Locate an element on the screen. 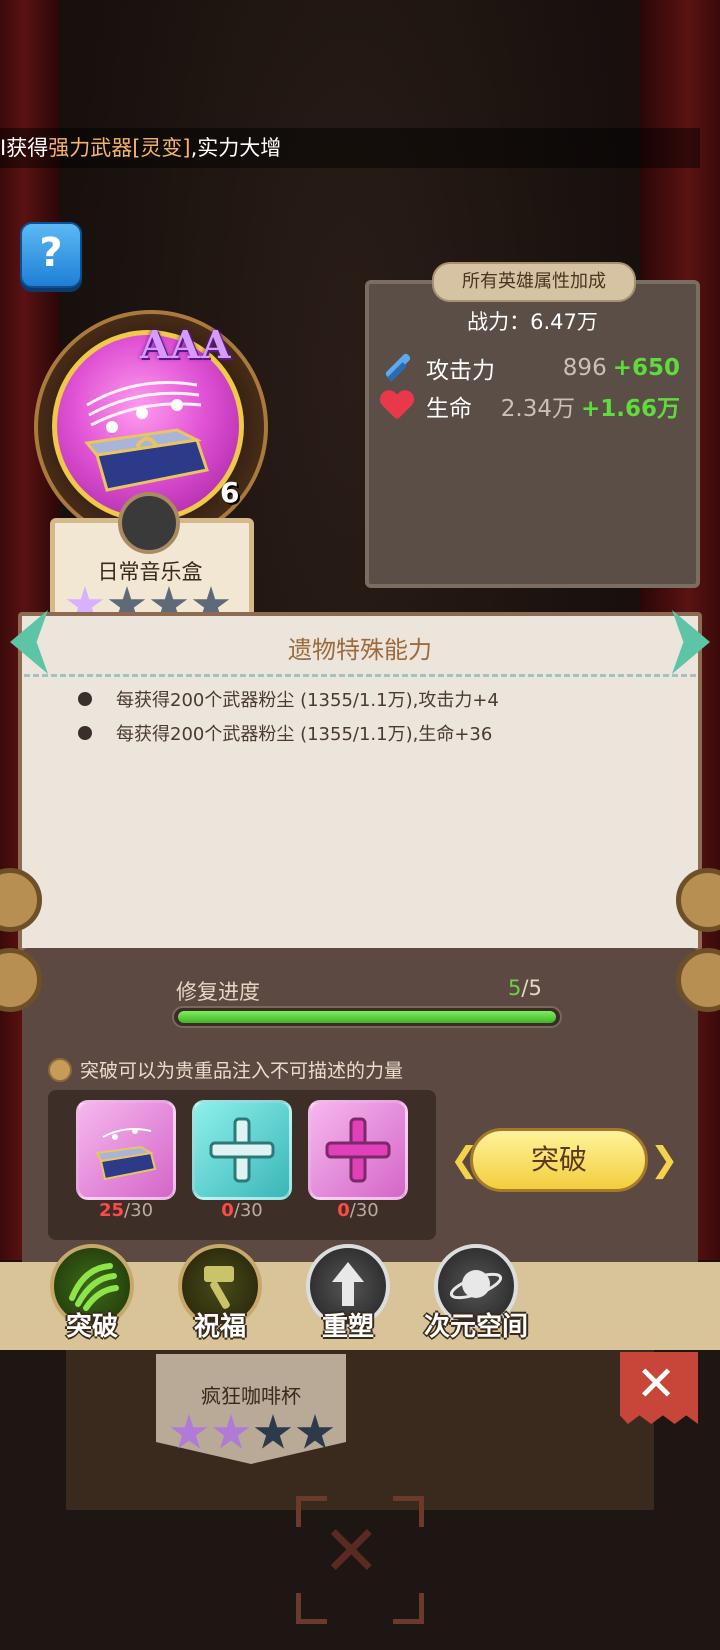 This screenshot has width=720, height=1650. ticker-highlight: 强力武器[灵变] is located at coordinates (119, 148).